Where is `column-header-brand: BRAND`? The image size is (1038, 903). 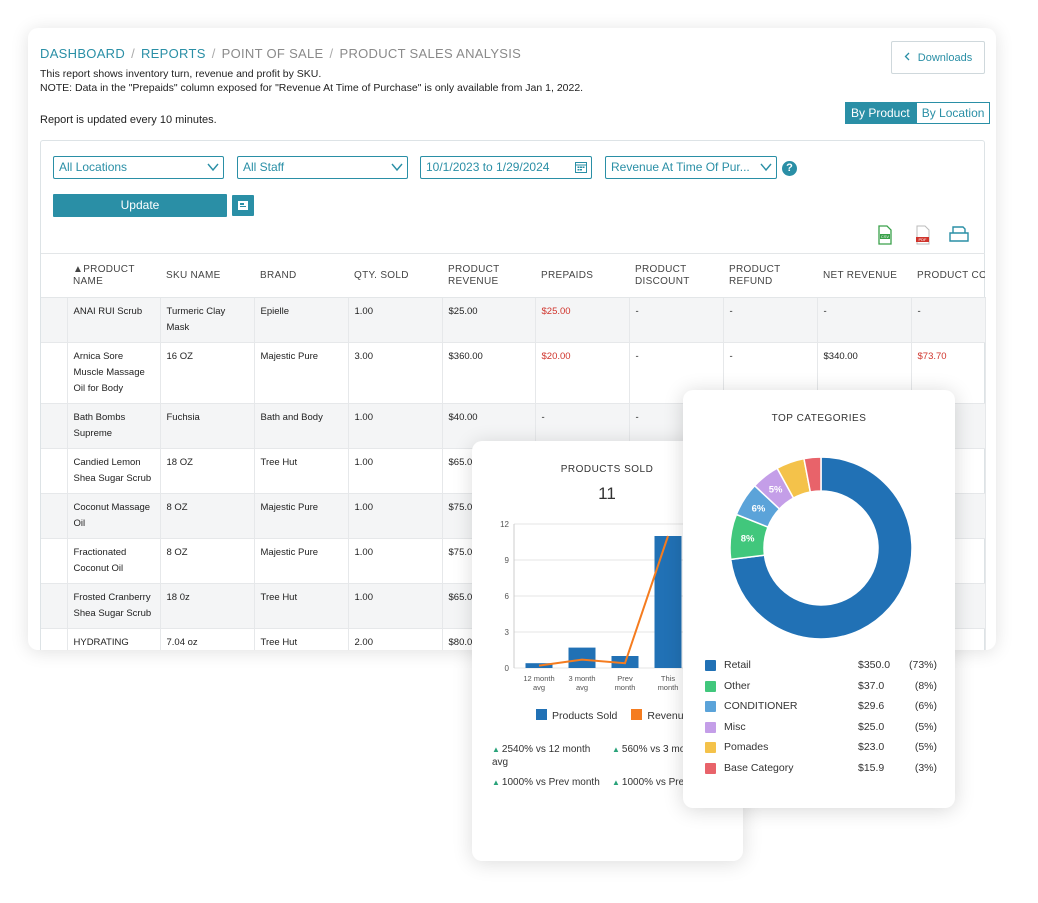 column-header-brand: BRAND is located at coordinates (301, 275).